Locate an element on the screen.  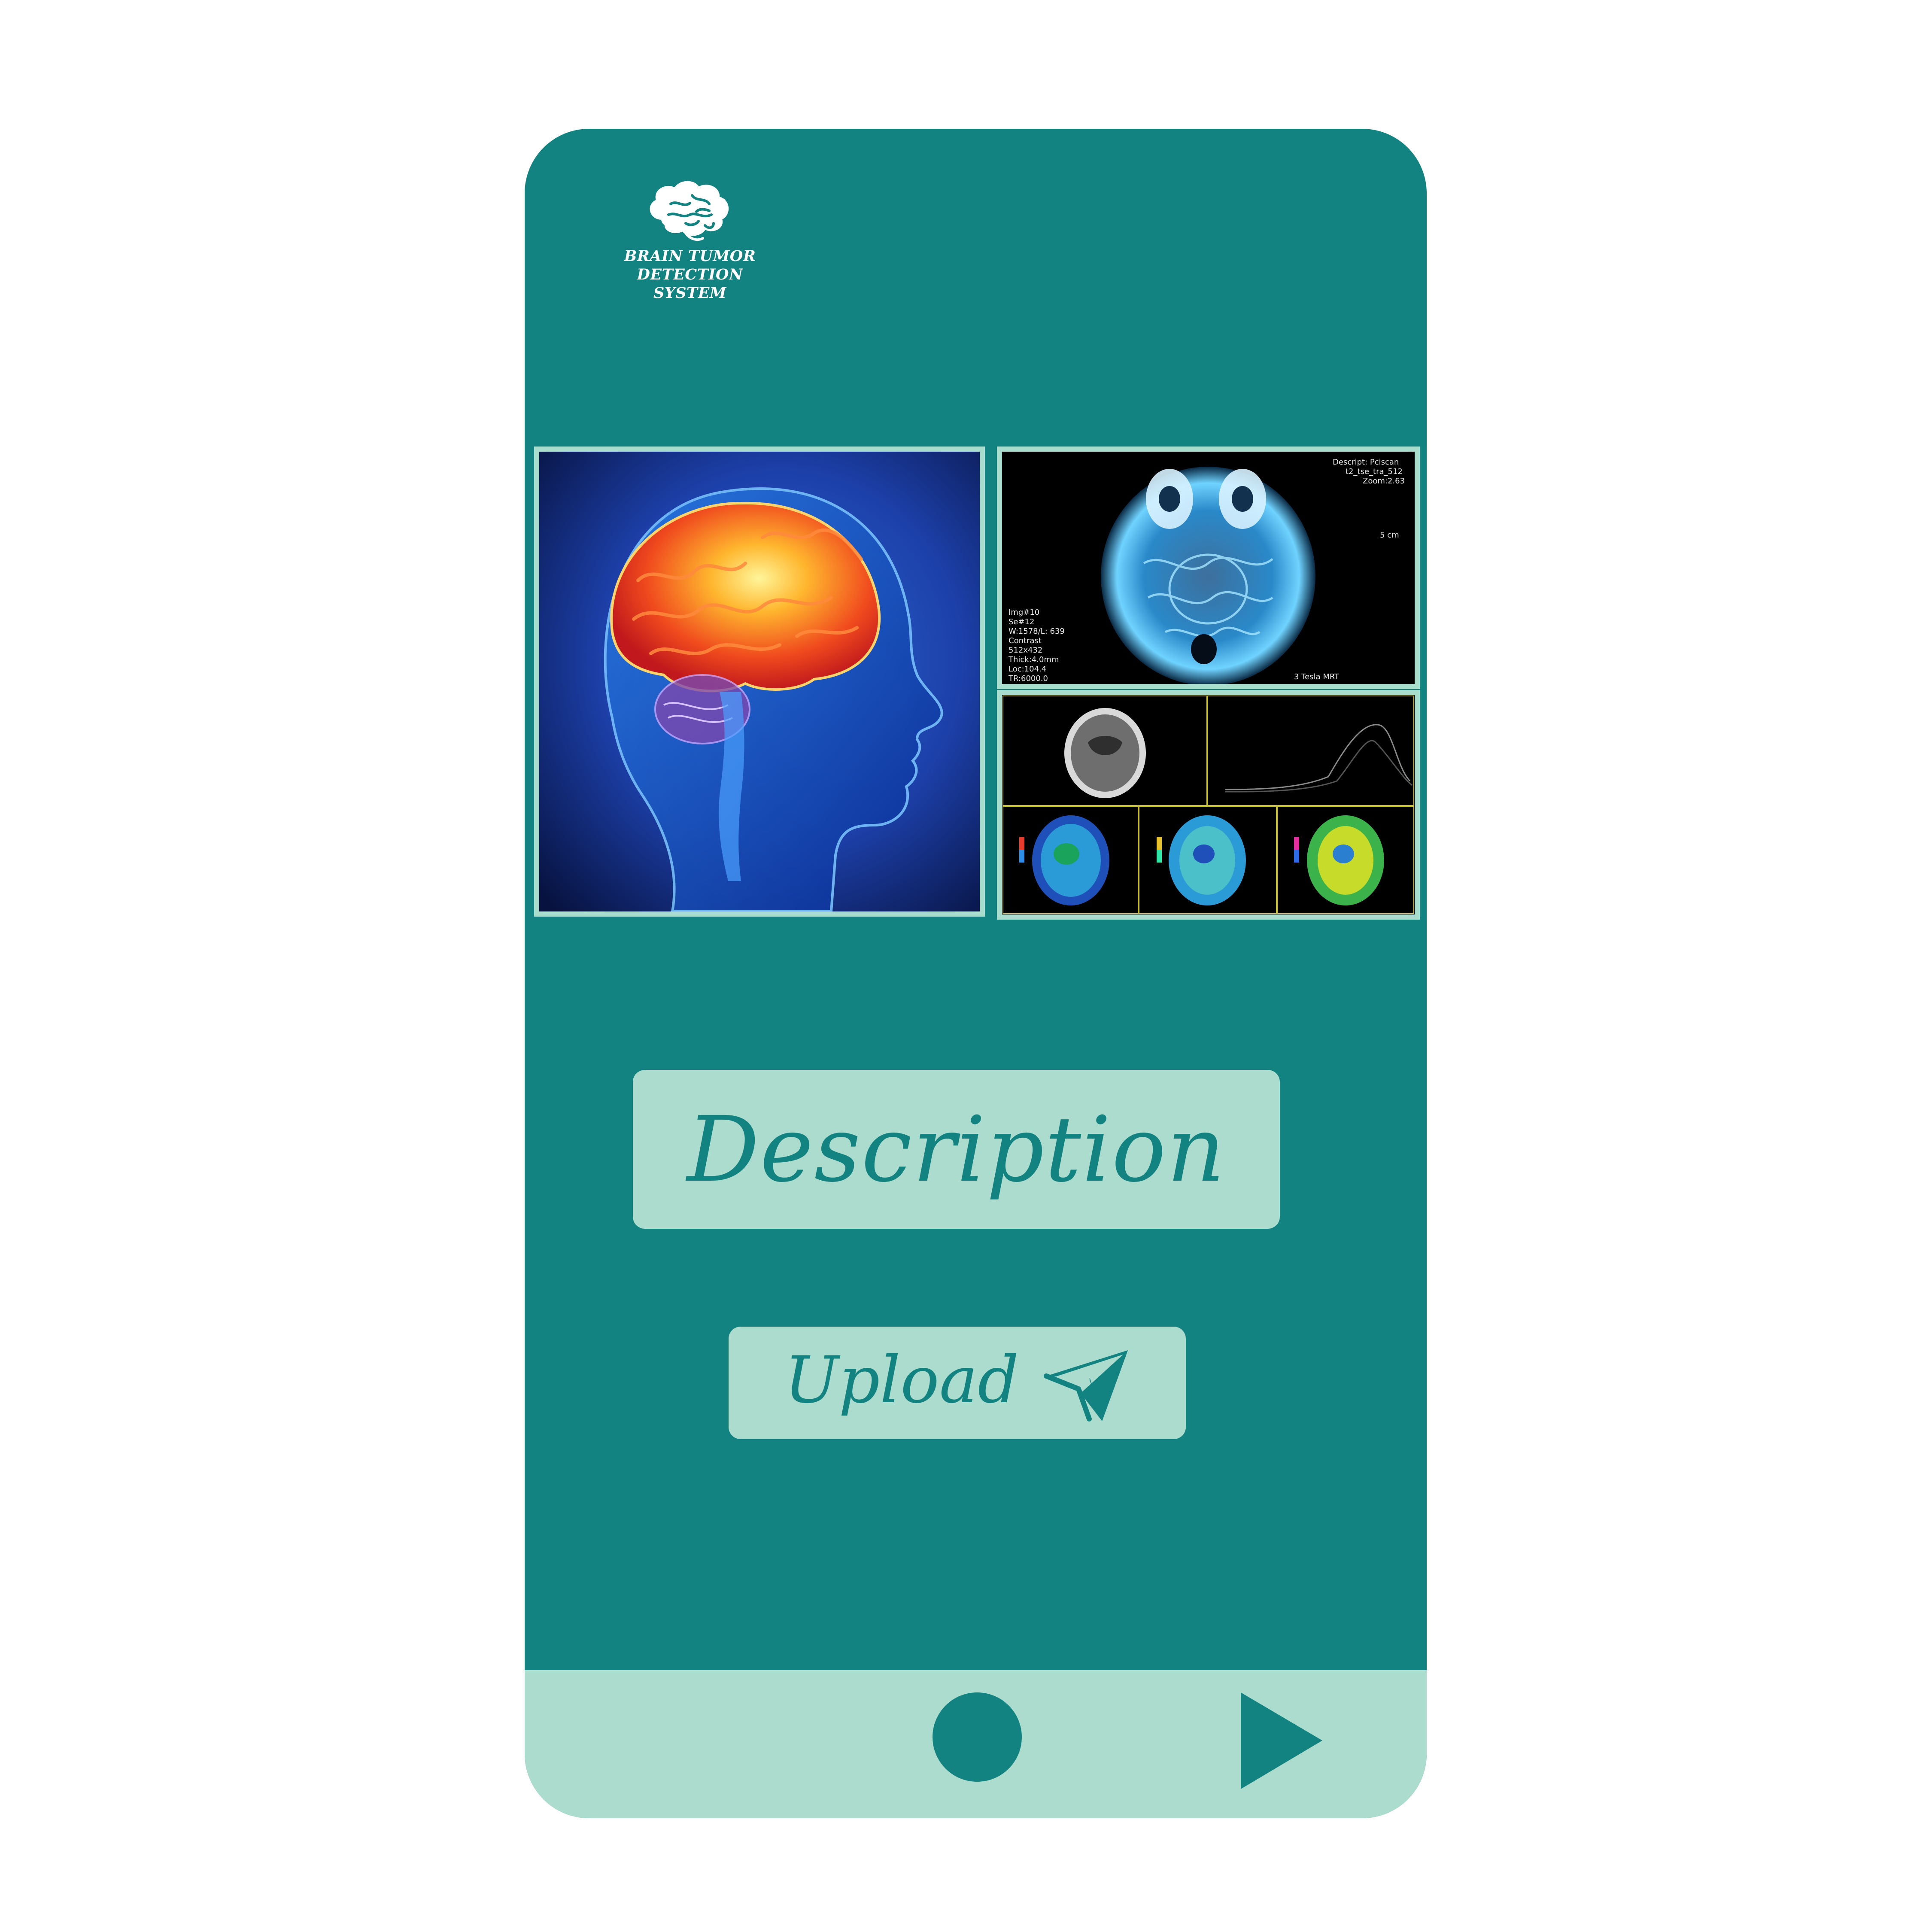
brain-illustration-graphic is located at coordinates (759, 682).